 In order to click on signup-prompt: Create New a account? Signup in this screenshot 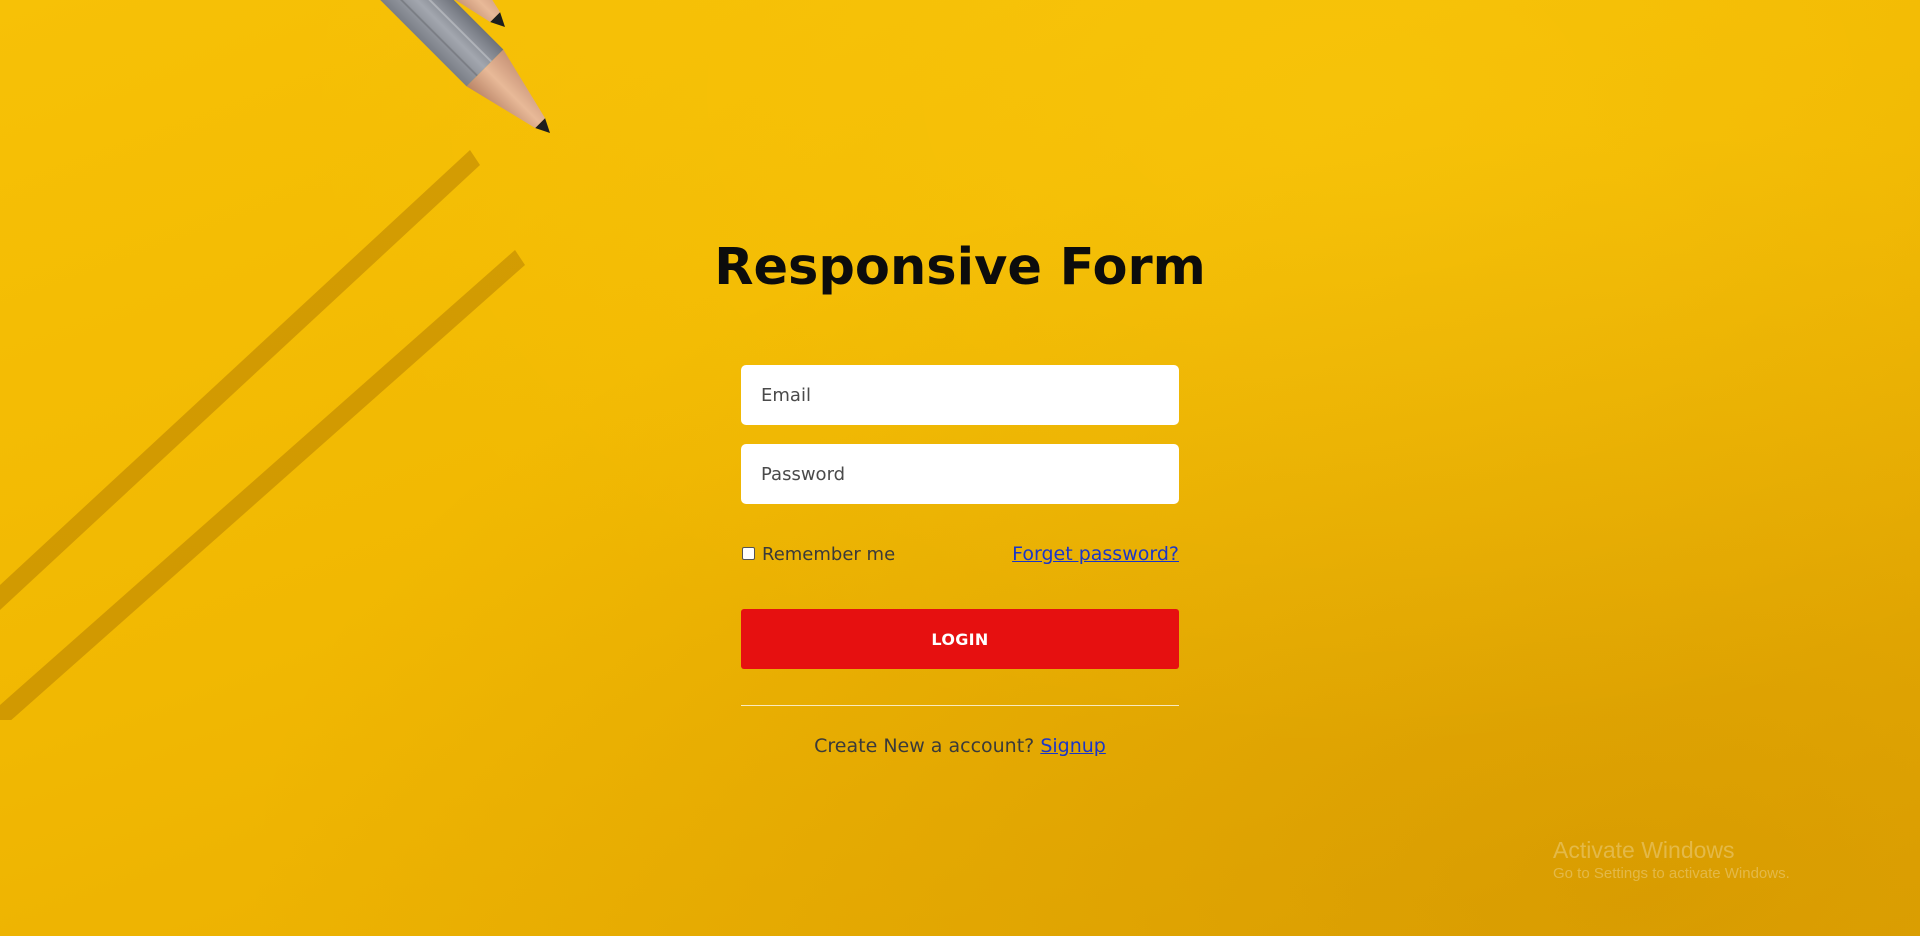, I will do `click(960, 746)`.